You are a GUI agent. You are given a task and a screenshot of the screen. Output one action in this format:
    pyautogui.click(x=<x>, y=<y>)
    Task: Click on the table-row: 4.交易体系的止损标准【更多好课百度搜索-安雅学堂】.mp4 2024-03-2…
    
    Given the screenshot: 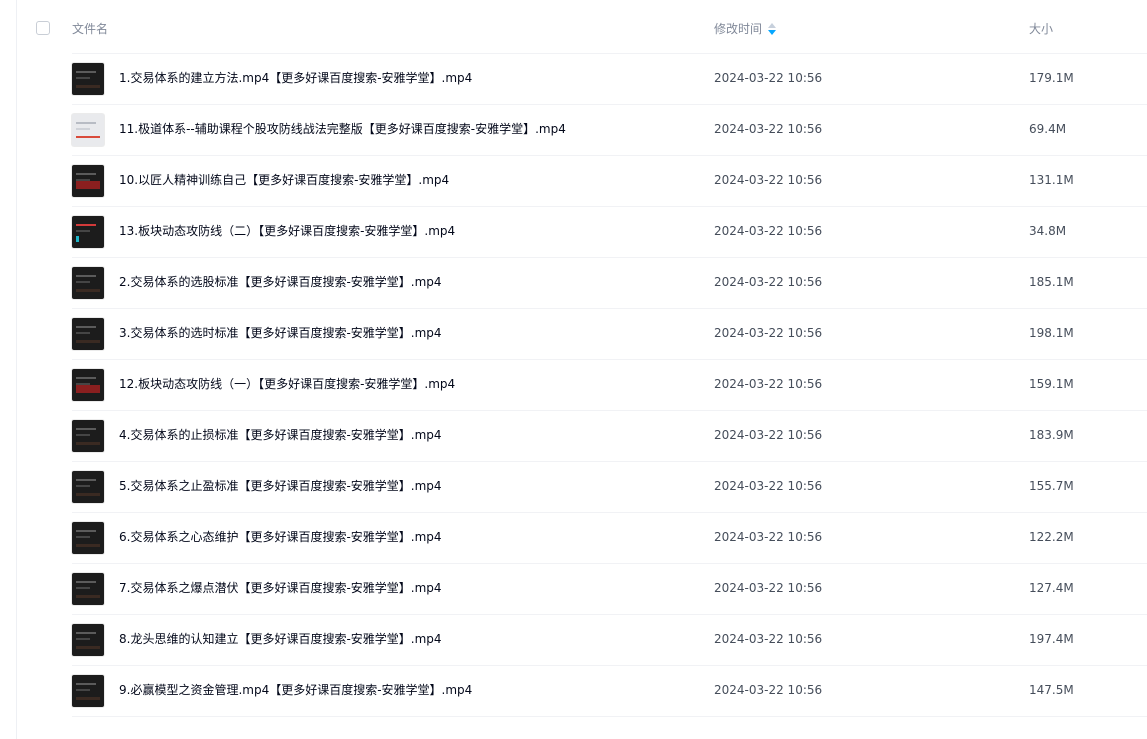 What is the action you would take?
    pyautogui.click(x=573, y=435)
    